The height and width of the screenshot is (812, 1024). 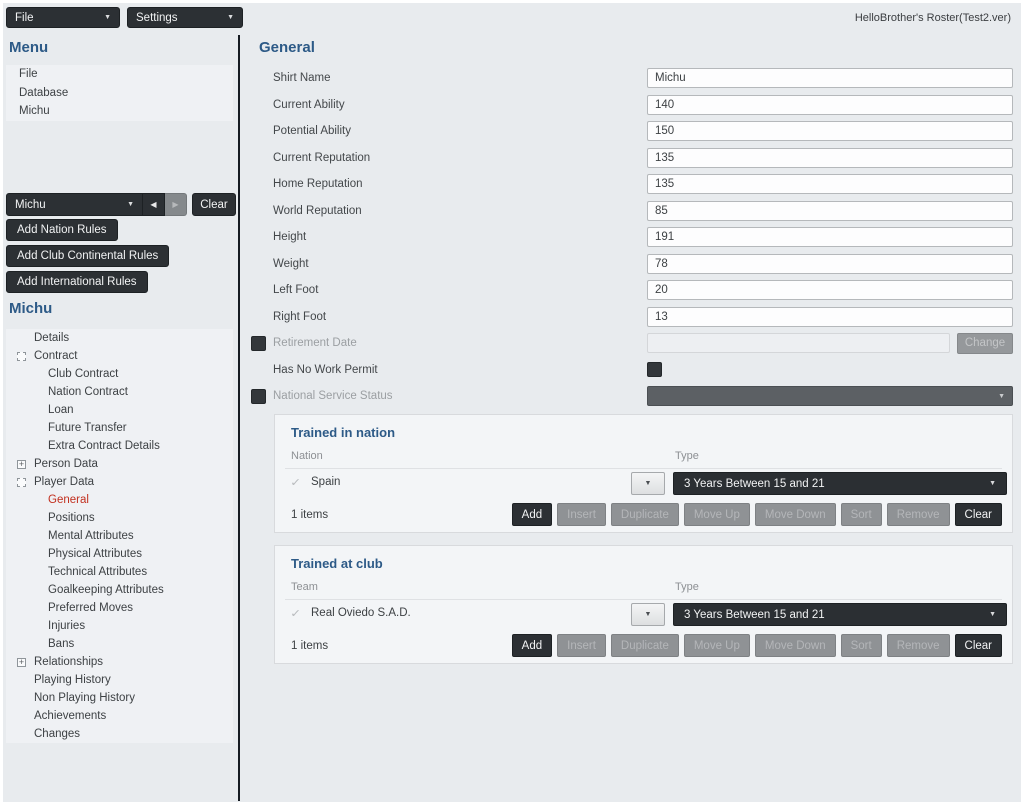 What do you see at coordinates (119, 734) in the screenshot?
I see `tree-item-changes: Changes` at bounding box center [119, 734].